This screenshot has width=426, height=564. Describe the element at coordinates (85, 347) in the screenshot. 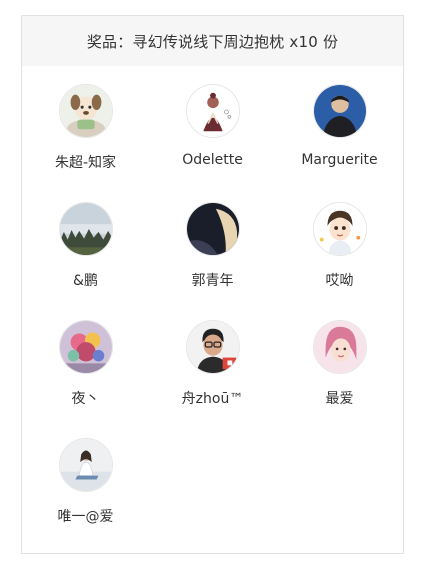

I see `colorful-photo-avatar` at that location.